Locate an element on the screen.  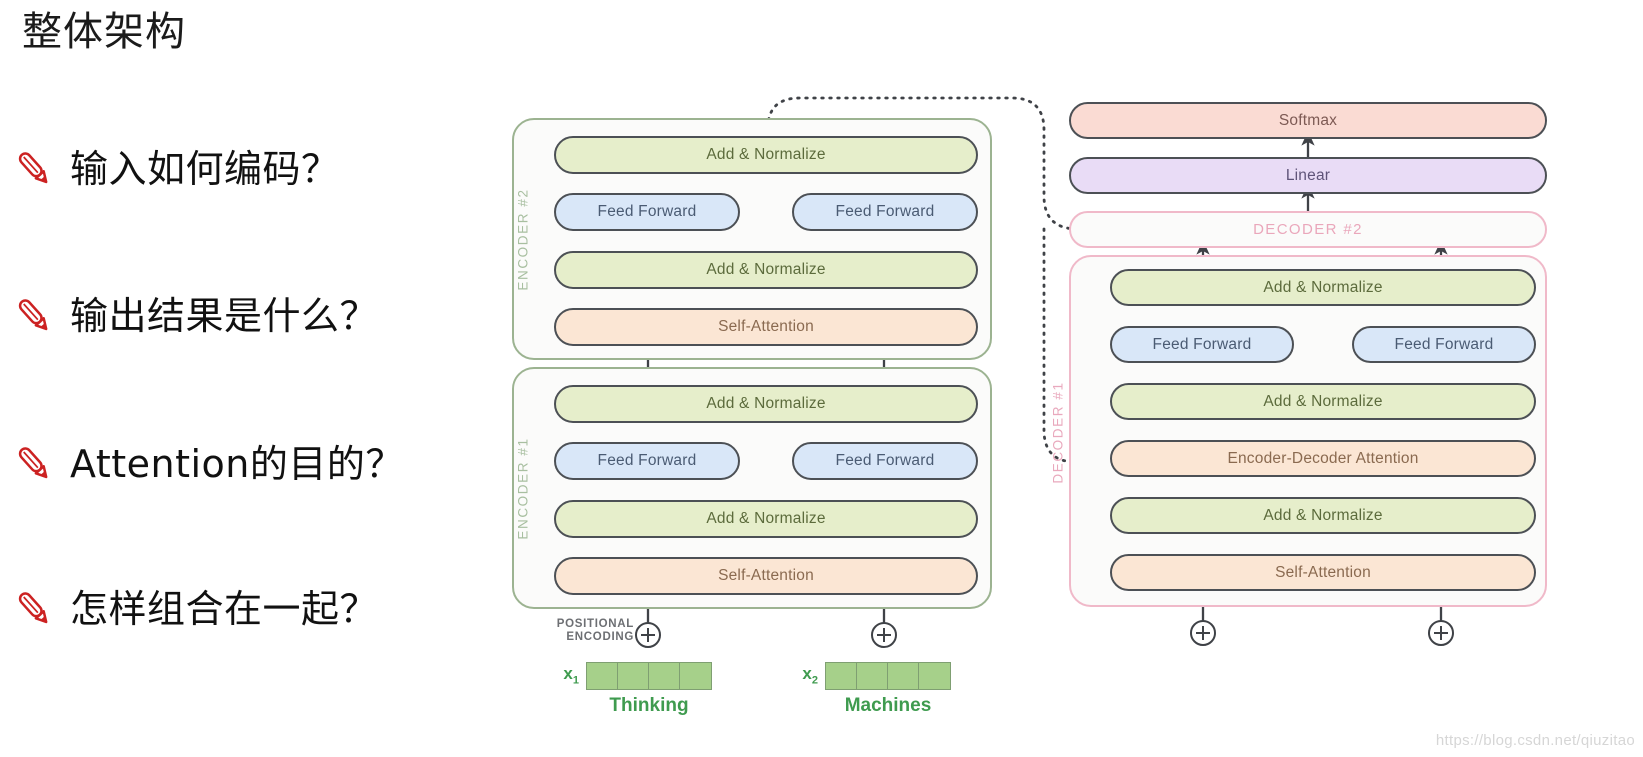
encoder-2-add-normalize-bottom: Add & Normalize is located at coordinates (766, 270).